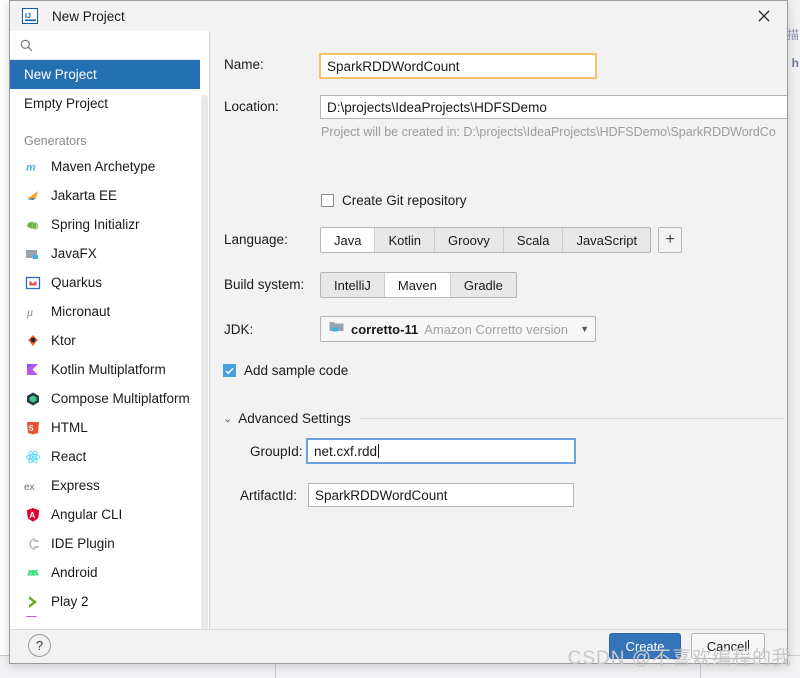 This screenshot has height=678, width=800. Describe the element at coordinates (251, 106) in the screenshot. I see `location-label: Location:` at that location.